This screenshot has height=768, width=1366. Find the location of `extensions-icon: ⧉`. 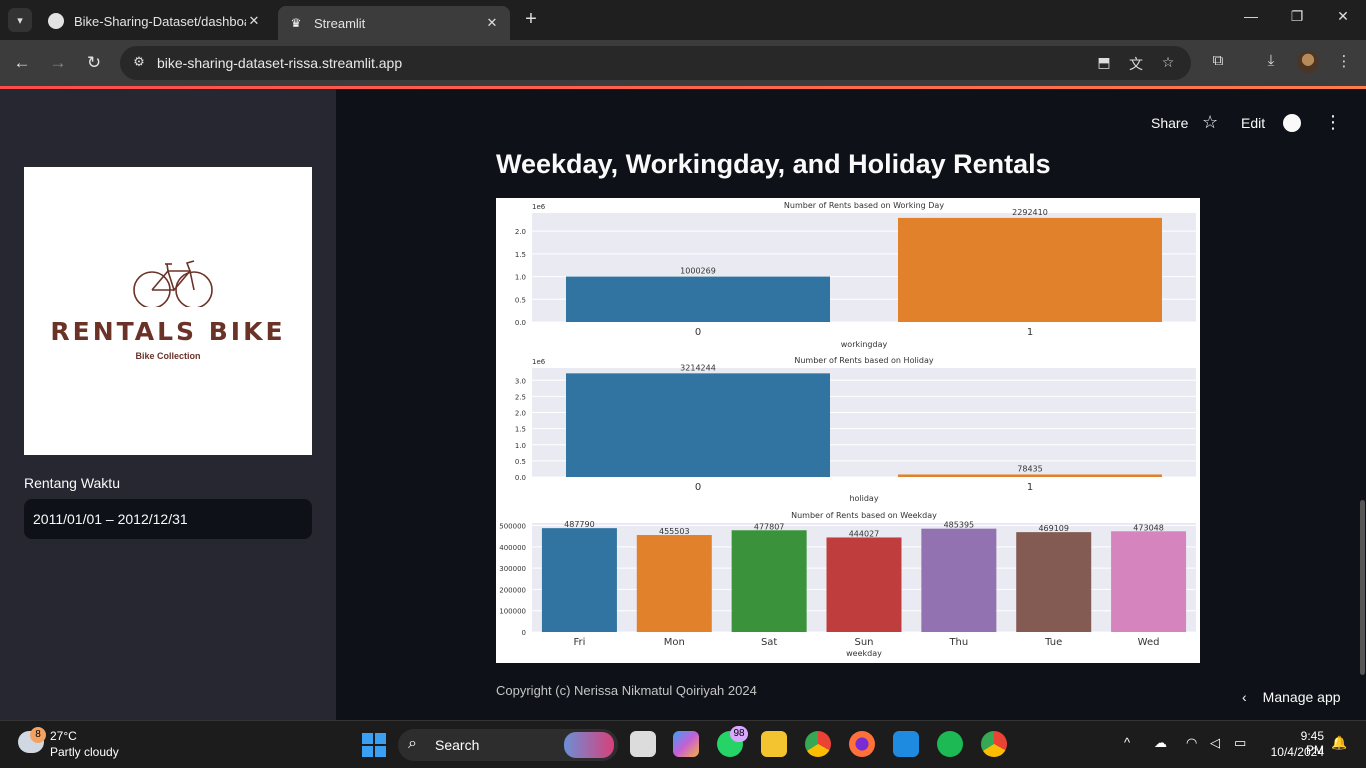

extensions-icon: ⧉ is located at coordinates (1218, 63).